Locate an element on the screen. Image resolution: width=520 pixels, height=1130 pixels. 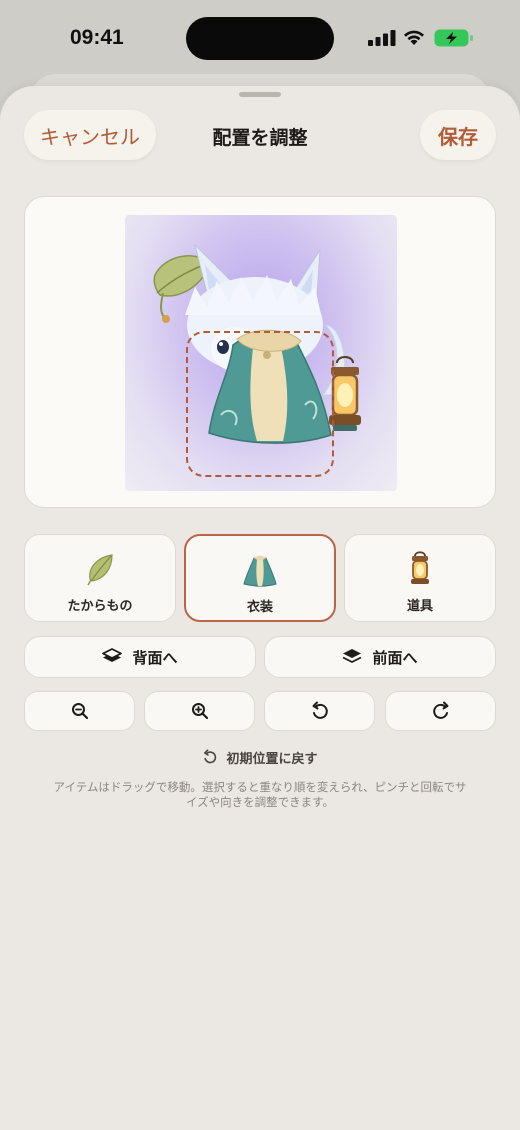
zoom-out-button is located at coordinates (79, 711).